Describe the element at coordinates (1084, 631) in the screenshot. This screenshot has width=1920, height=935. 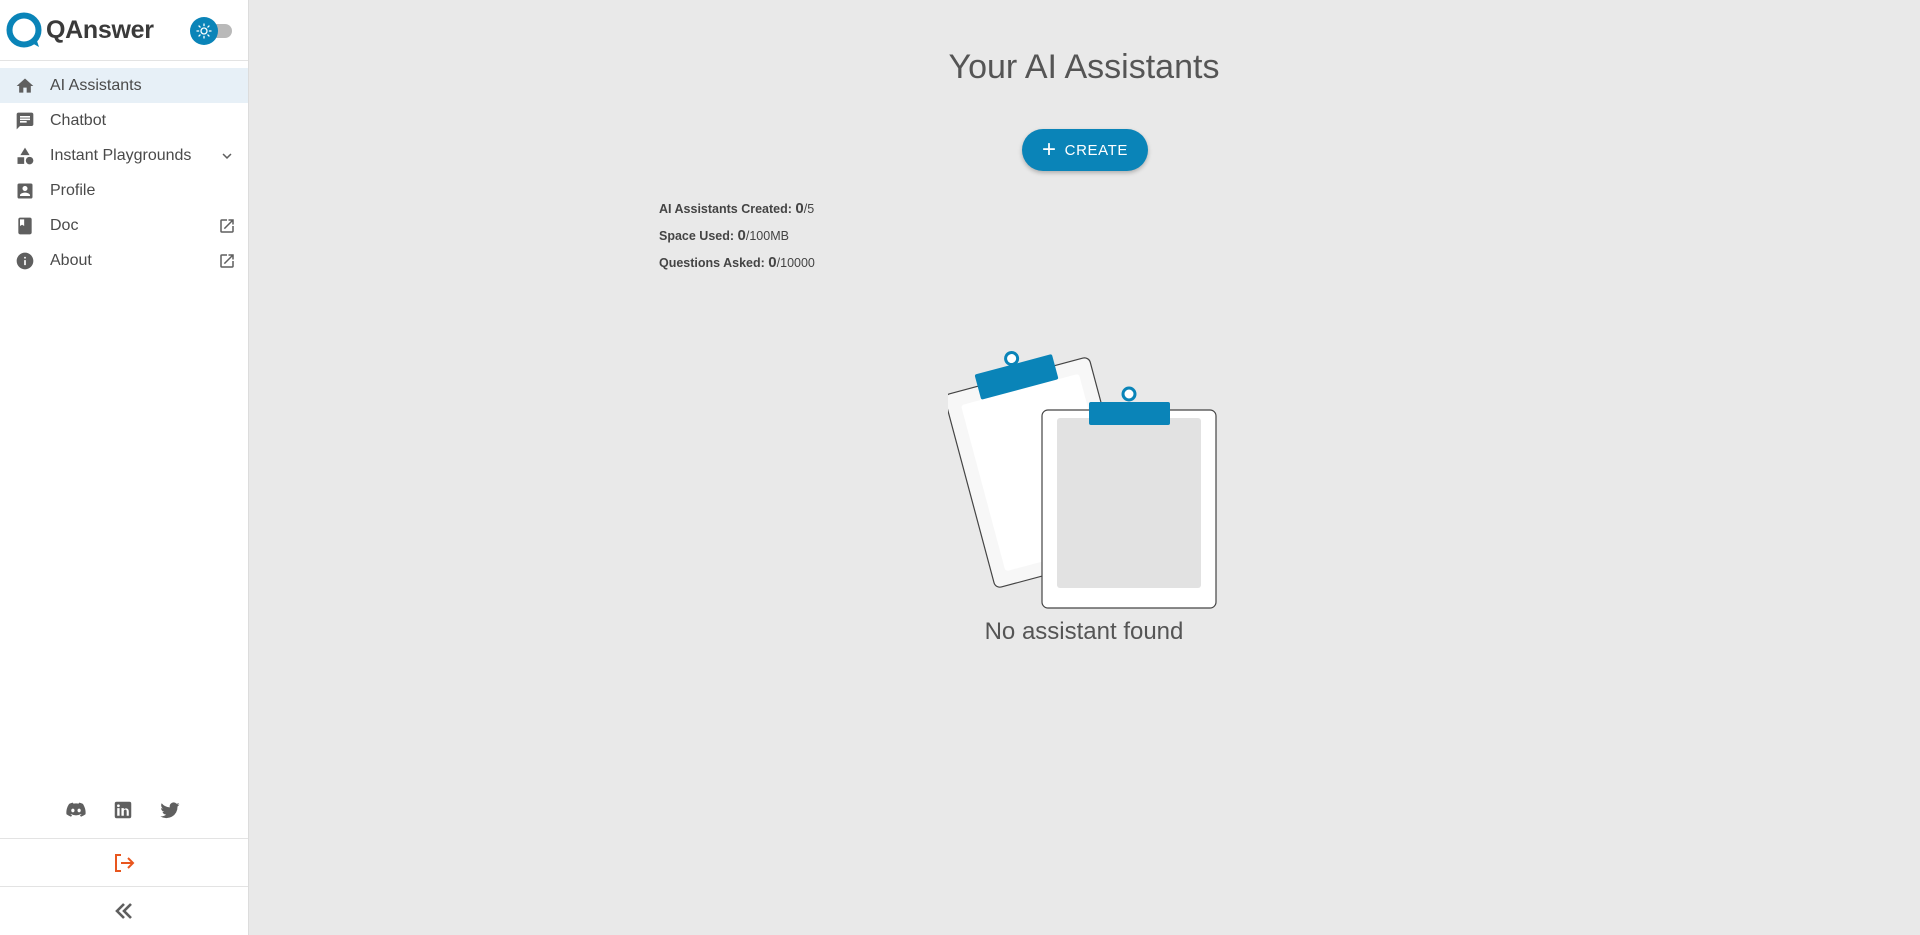
I see `empty-state-text: No assistant found` at that location.